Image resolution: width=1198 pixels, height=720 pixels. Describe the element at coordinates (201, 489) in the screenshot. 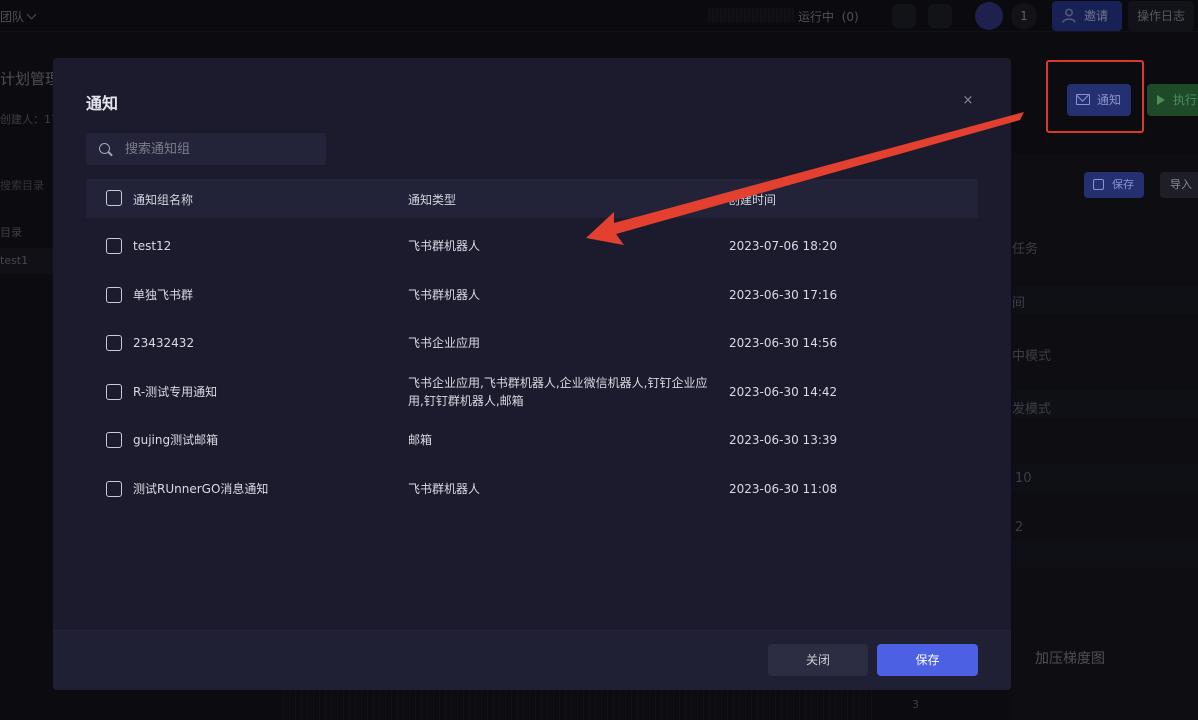

I see `row-name: 测试RUnnerGO消息通知` at that location.